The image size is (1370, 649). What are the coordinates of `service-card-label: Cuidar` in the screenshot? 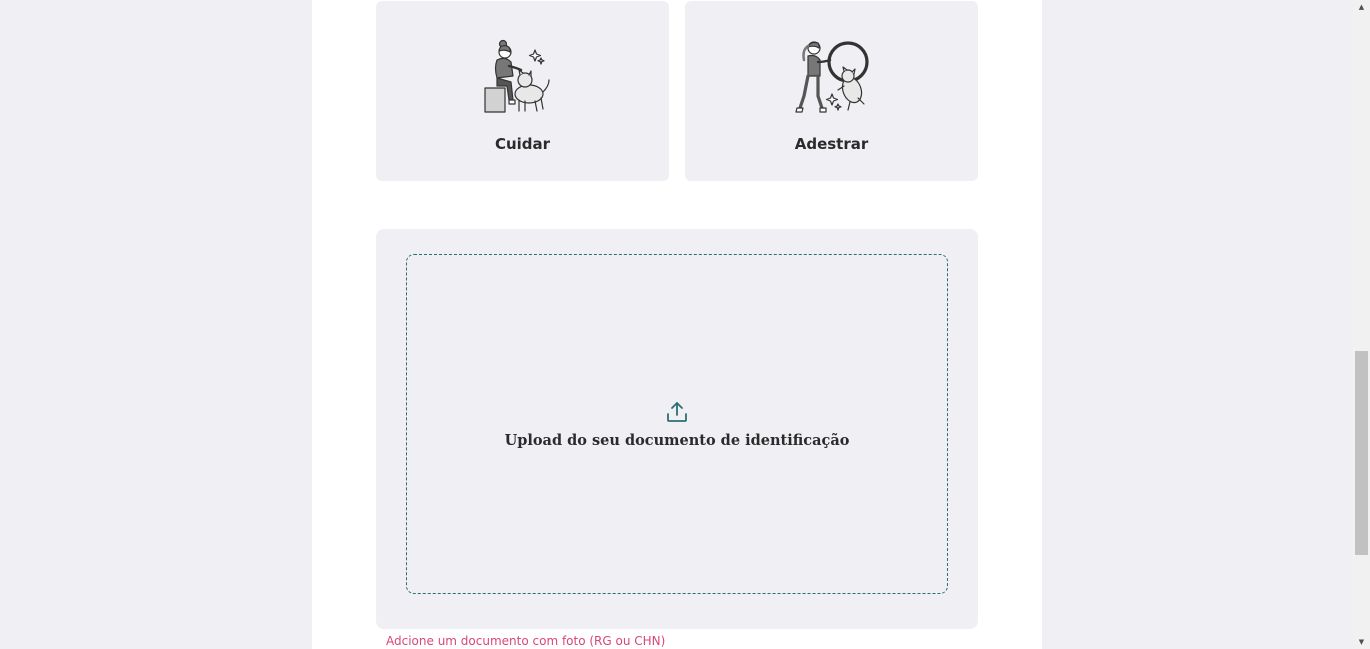 It's located at (522, 144).